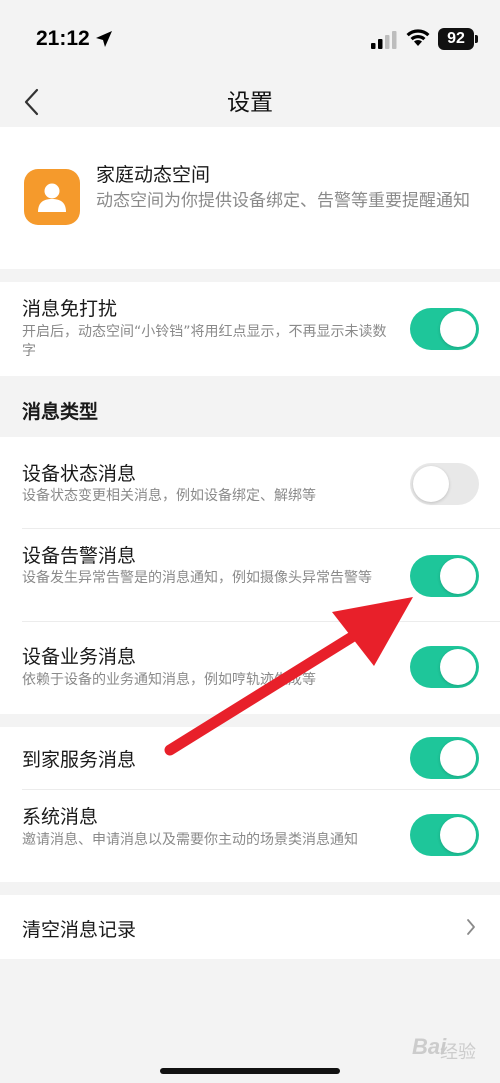 The width and height of the screenshot is (500, 1083). I want to click on wifi-icon, so click(418, 37).